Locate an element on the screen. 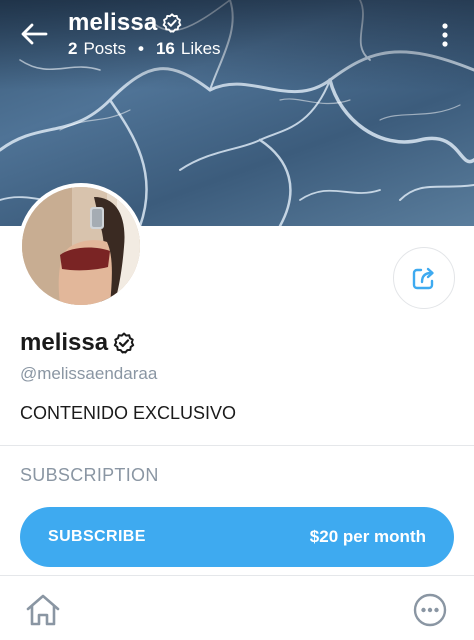  profile-bio: CONTENIDO EXCLUSIVO is located at coordinates (128, 413).